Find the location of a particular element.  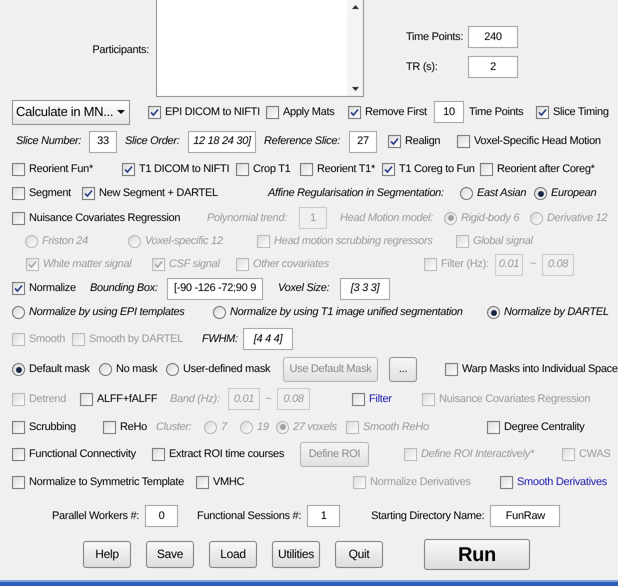

field-label: Reference Slice: is located at coordinates (302, 142).